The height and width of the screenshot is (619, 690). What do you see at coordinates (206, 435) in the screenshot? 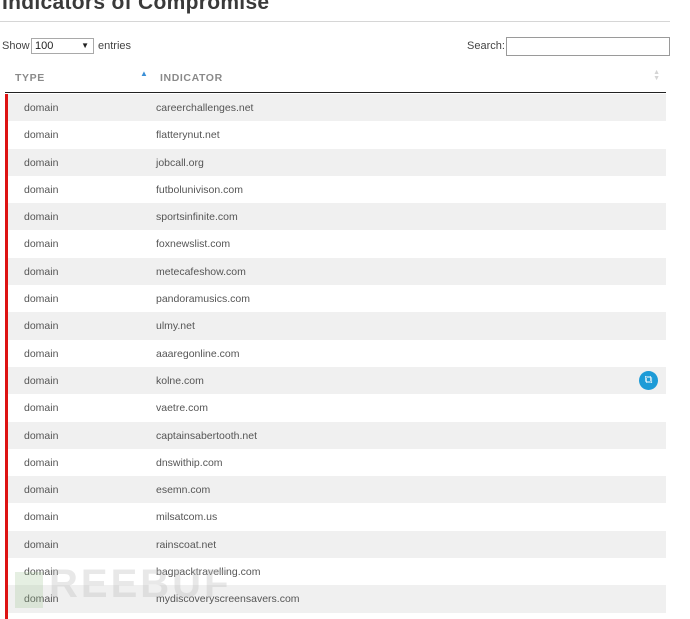
I see `cell-indicator: captainsabertooth.net` at bounding box center [206, 435].